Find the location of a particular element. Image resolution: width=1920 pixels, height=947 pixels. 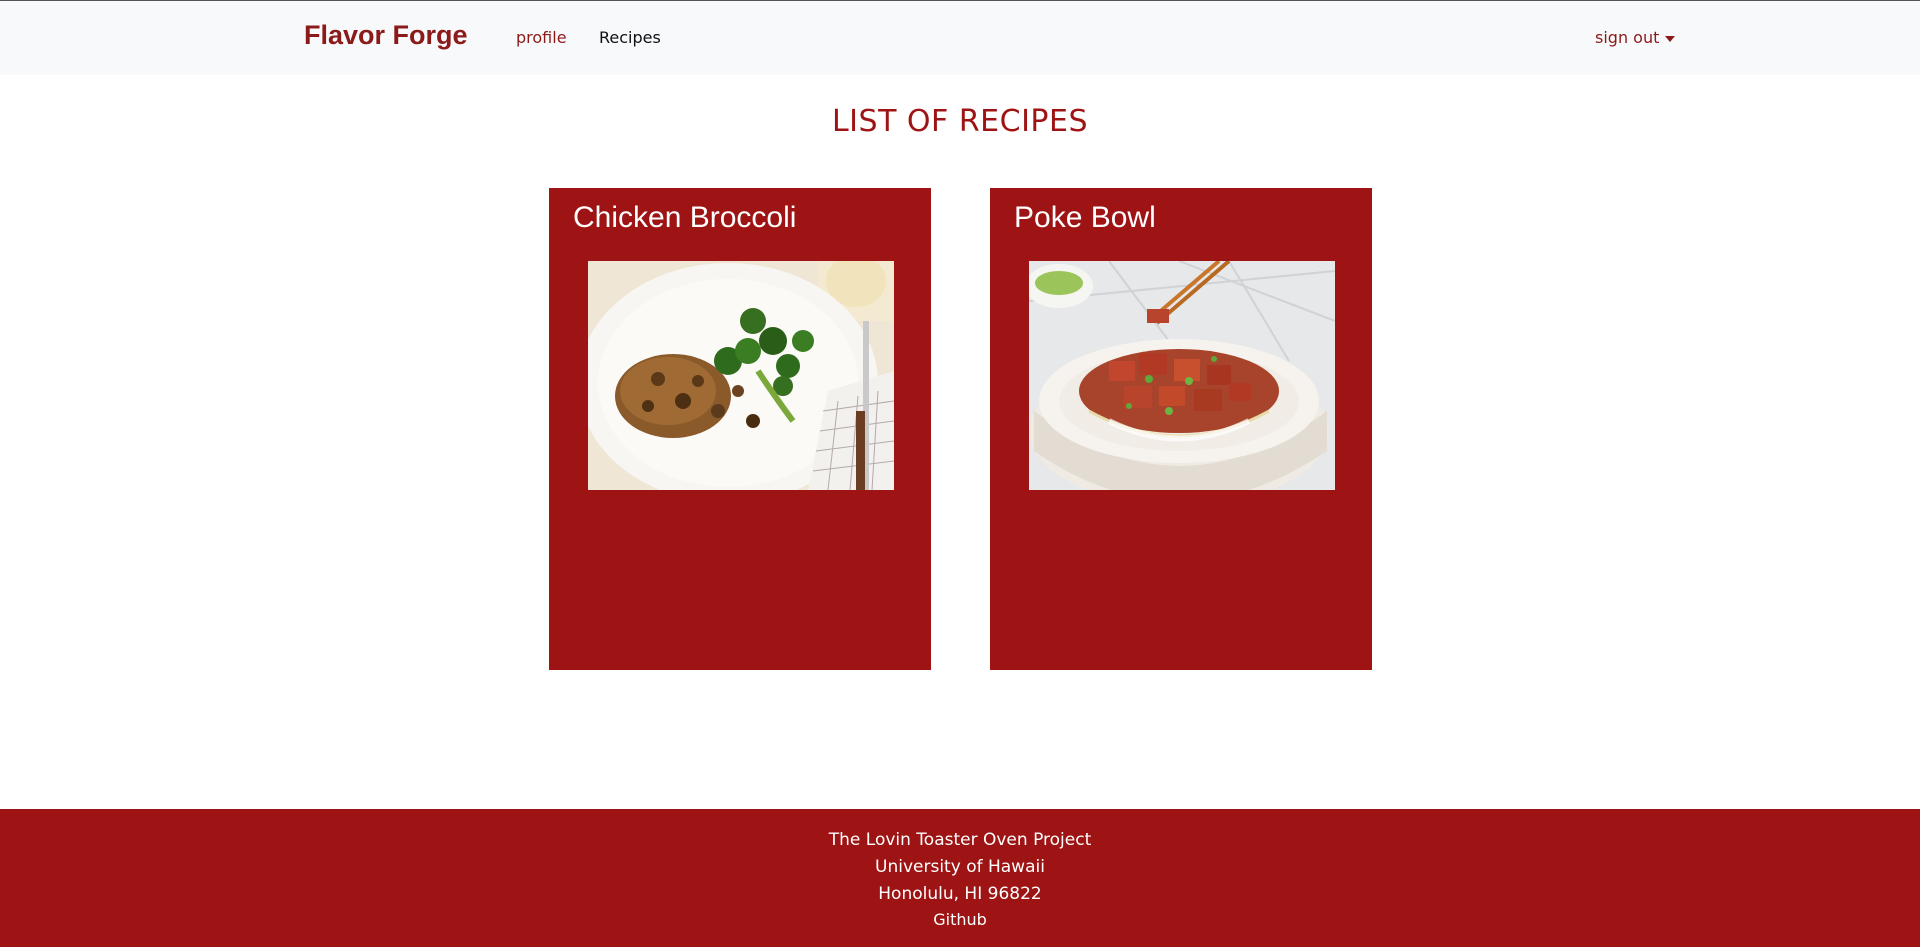

brand-logo-link: Flavor Forge is located at coordinates (386, 35).